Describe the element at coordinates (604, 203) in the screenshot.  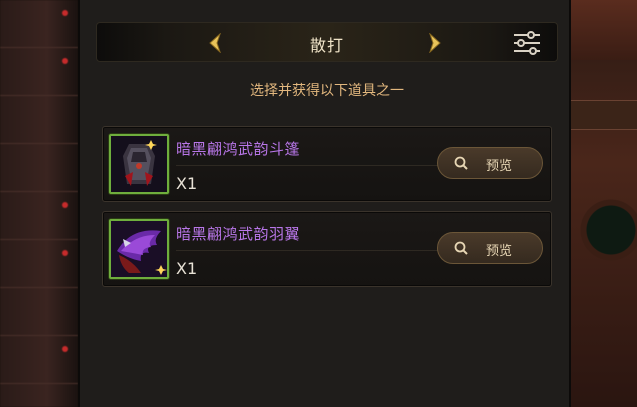
I see `background-right-scene` at that location.